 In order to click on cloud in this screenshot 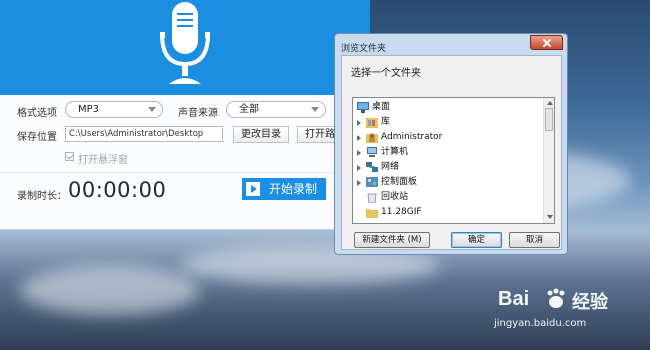, I will do `click(110, 290)`.